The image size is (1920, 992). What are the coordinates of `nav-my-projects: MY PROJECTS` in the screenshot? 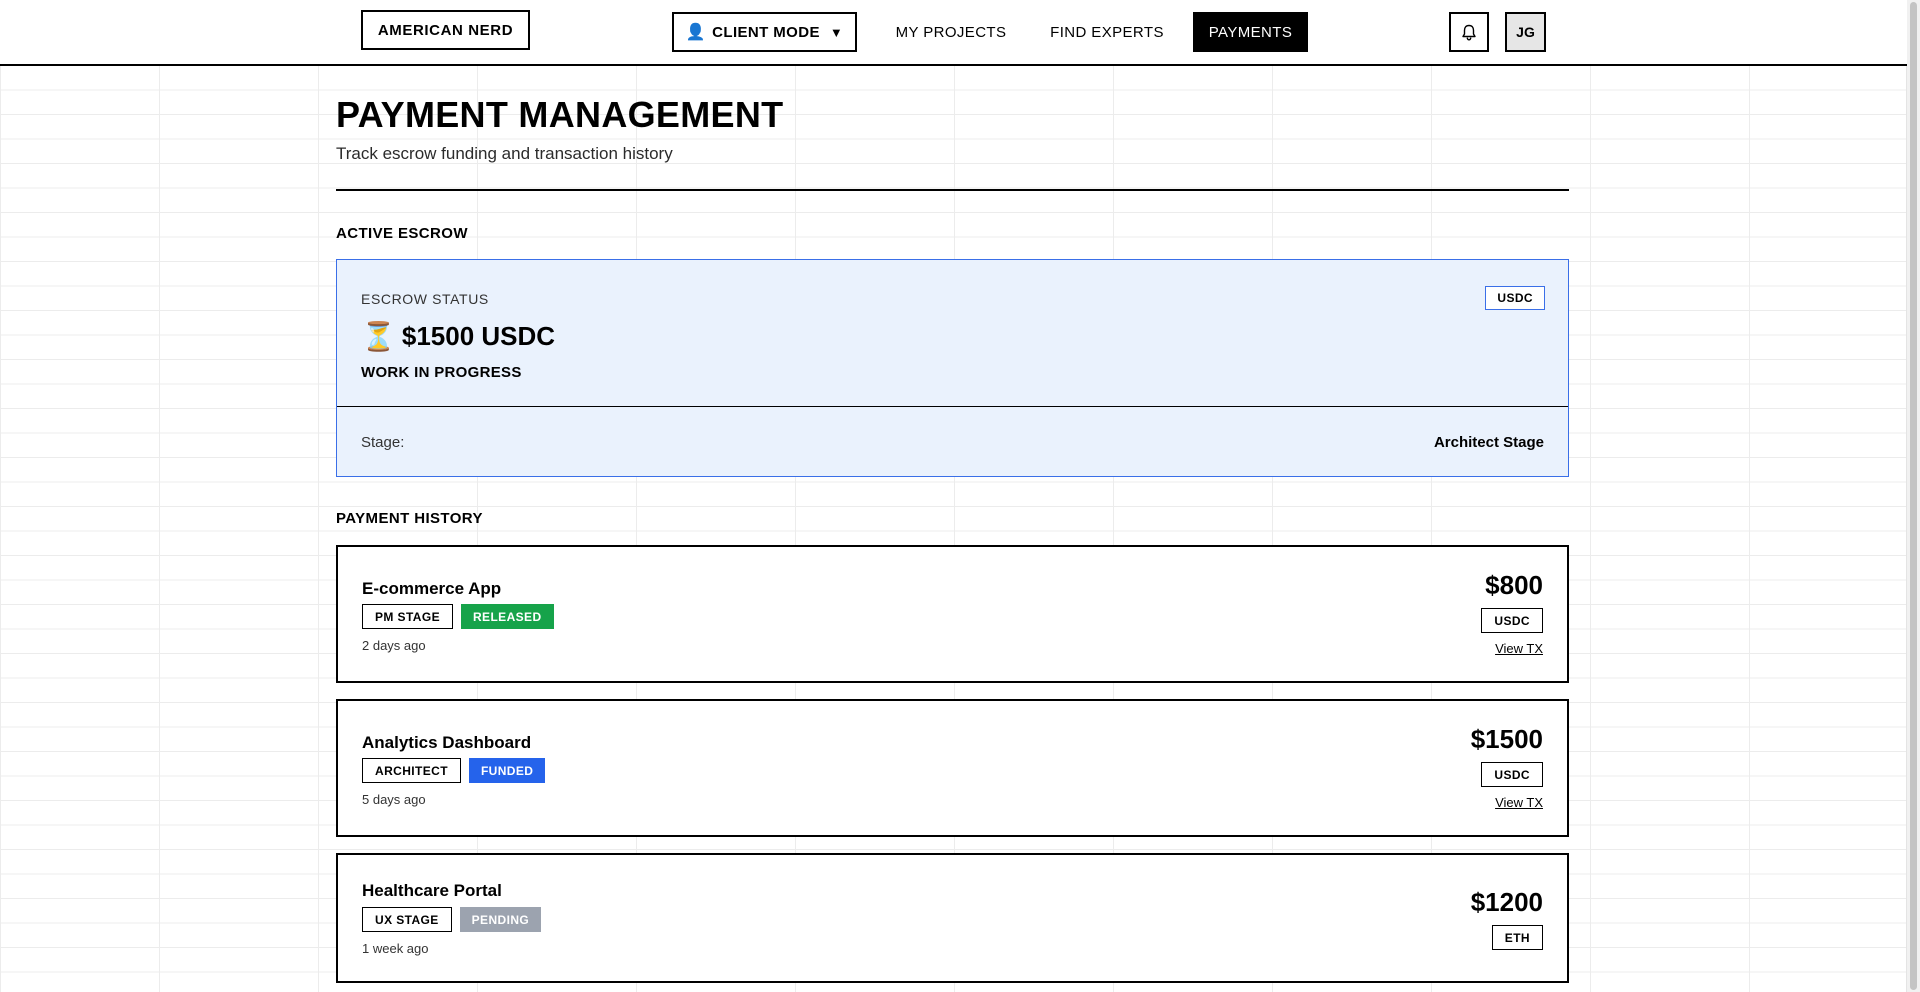 It's located at (951, 32).